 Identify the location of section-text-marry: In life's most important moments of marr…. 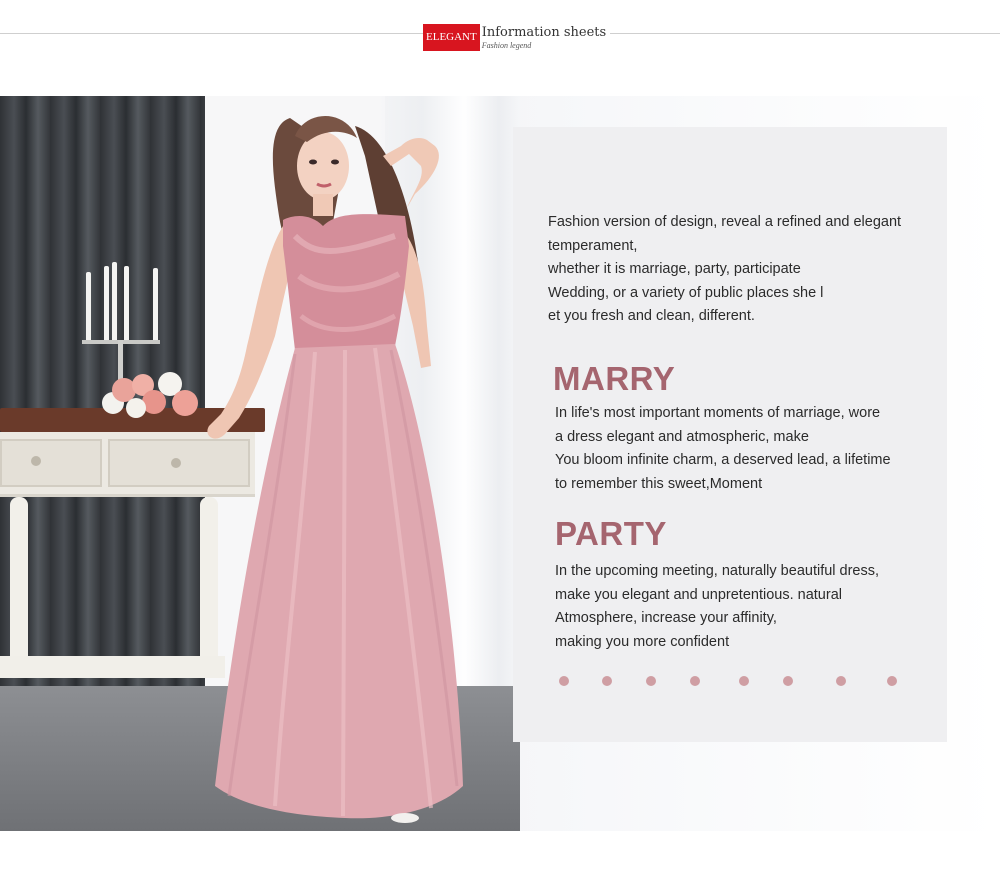
(735, 449).